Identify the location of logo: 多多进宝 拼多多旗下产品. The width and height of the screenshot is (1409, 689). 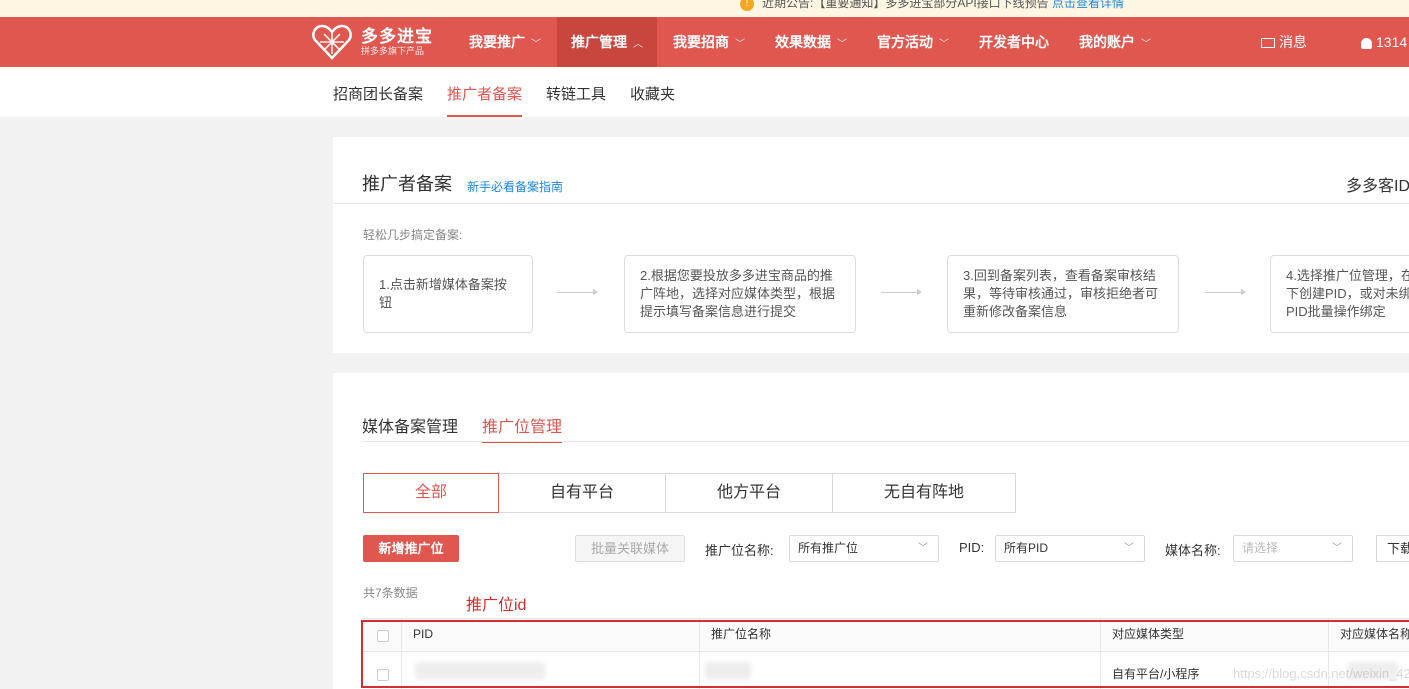
(372, 42).